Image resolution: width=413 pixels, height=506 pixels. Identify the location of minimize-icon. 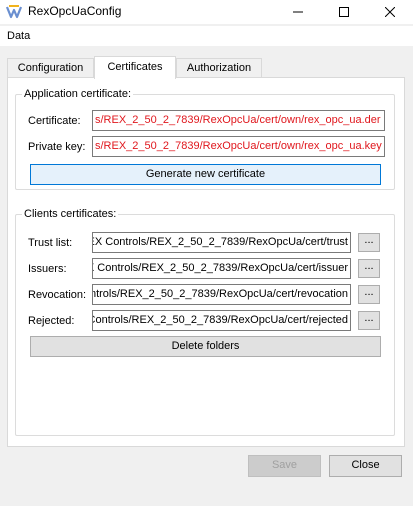
(298, 12).